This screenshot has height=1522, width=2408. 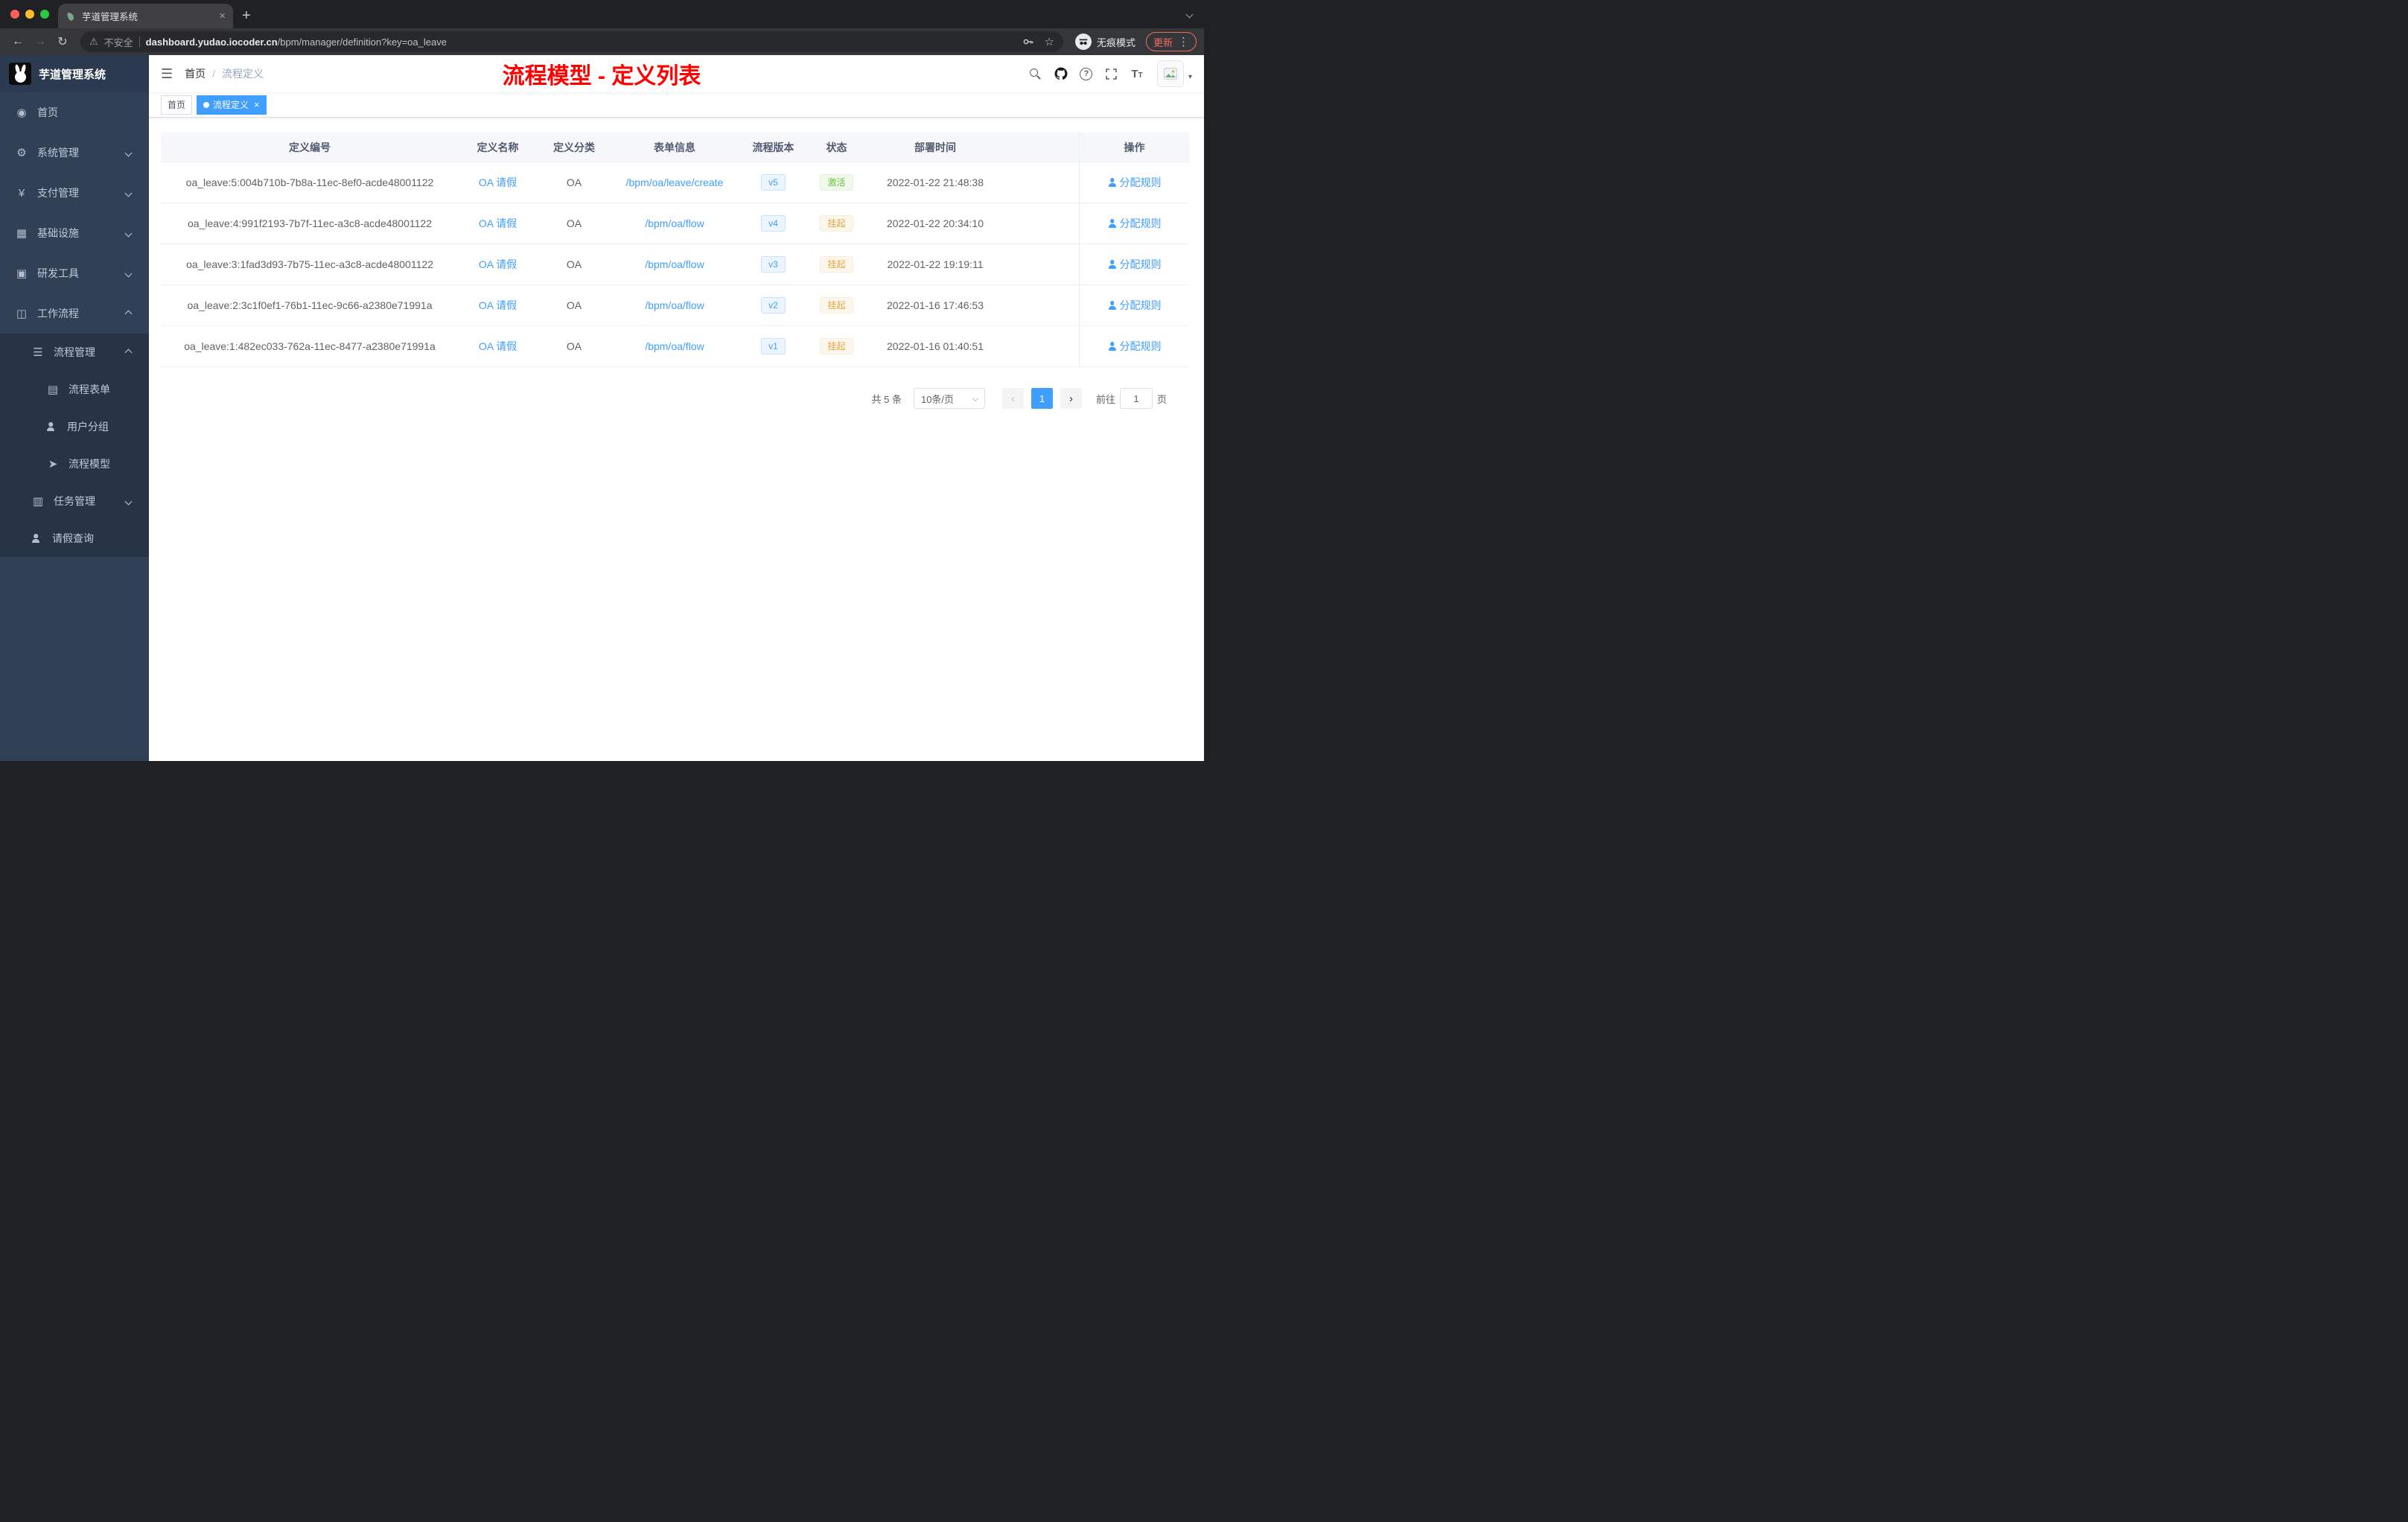 What do you see at coordinates (74, 112) in the screenshot?
I see `sidebar-item-首页: ◉ 首页` at bounding box center [74, 112].